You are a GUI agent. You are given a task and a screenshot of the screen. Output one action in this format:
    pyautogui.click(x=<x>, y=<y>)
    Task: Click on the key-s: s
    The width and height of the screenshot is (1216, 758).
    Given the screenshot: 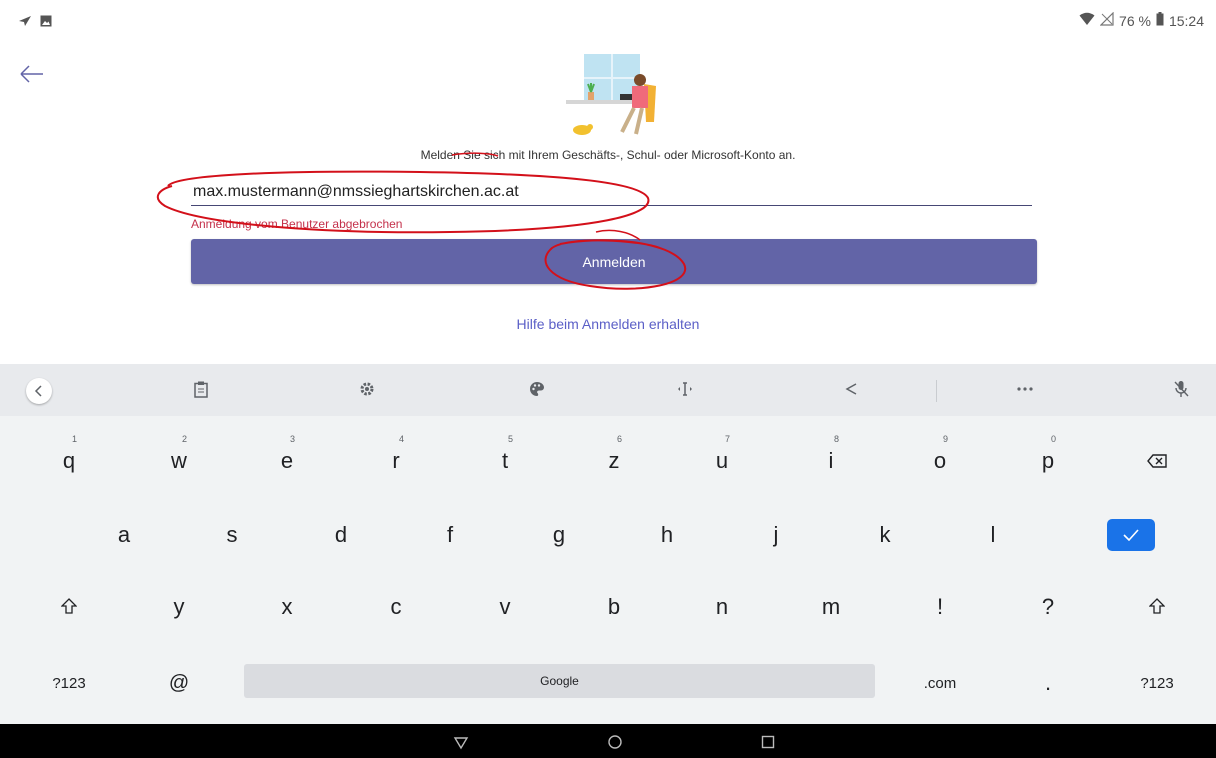 What is the action you would take?
    pyautogui.click(x=232, y=535)
    